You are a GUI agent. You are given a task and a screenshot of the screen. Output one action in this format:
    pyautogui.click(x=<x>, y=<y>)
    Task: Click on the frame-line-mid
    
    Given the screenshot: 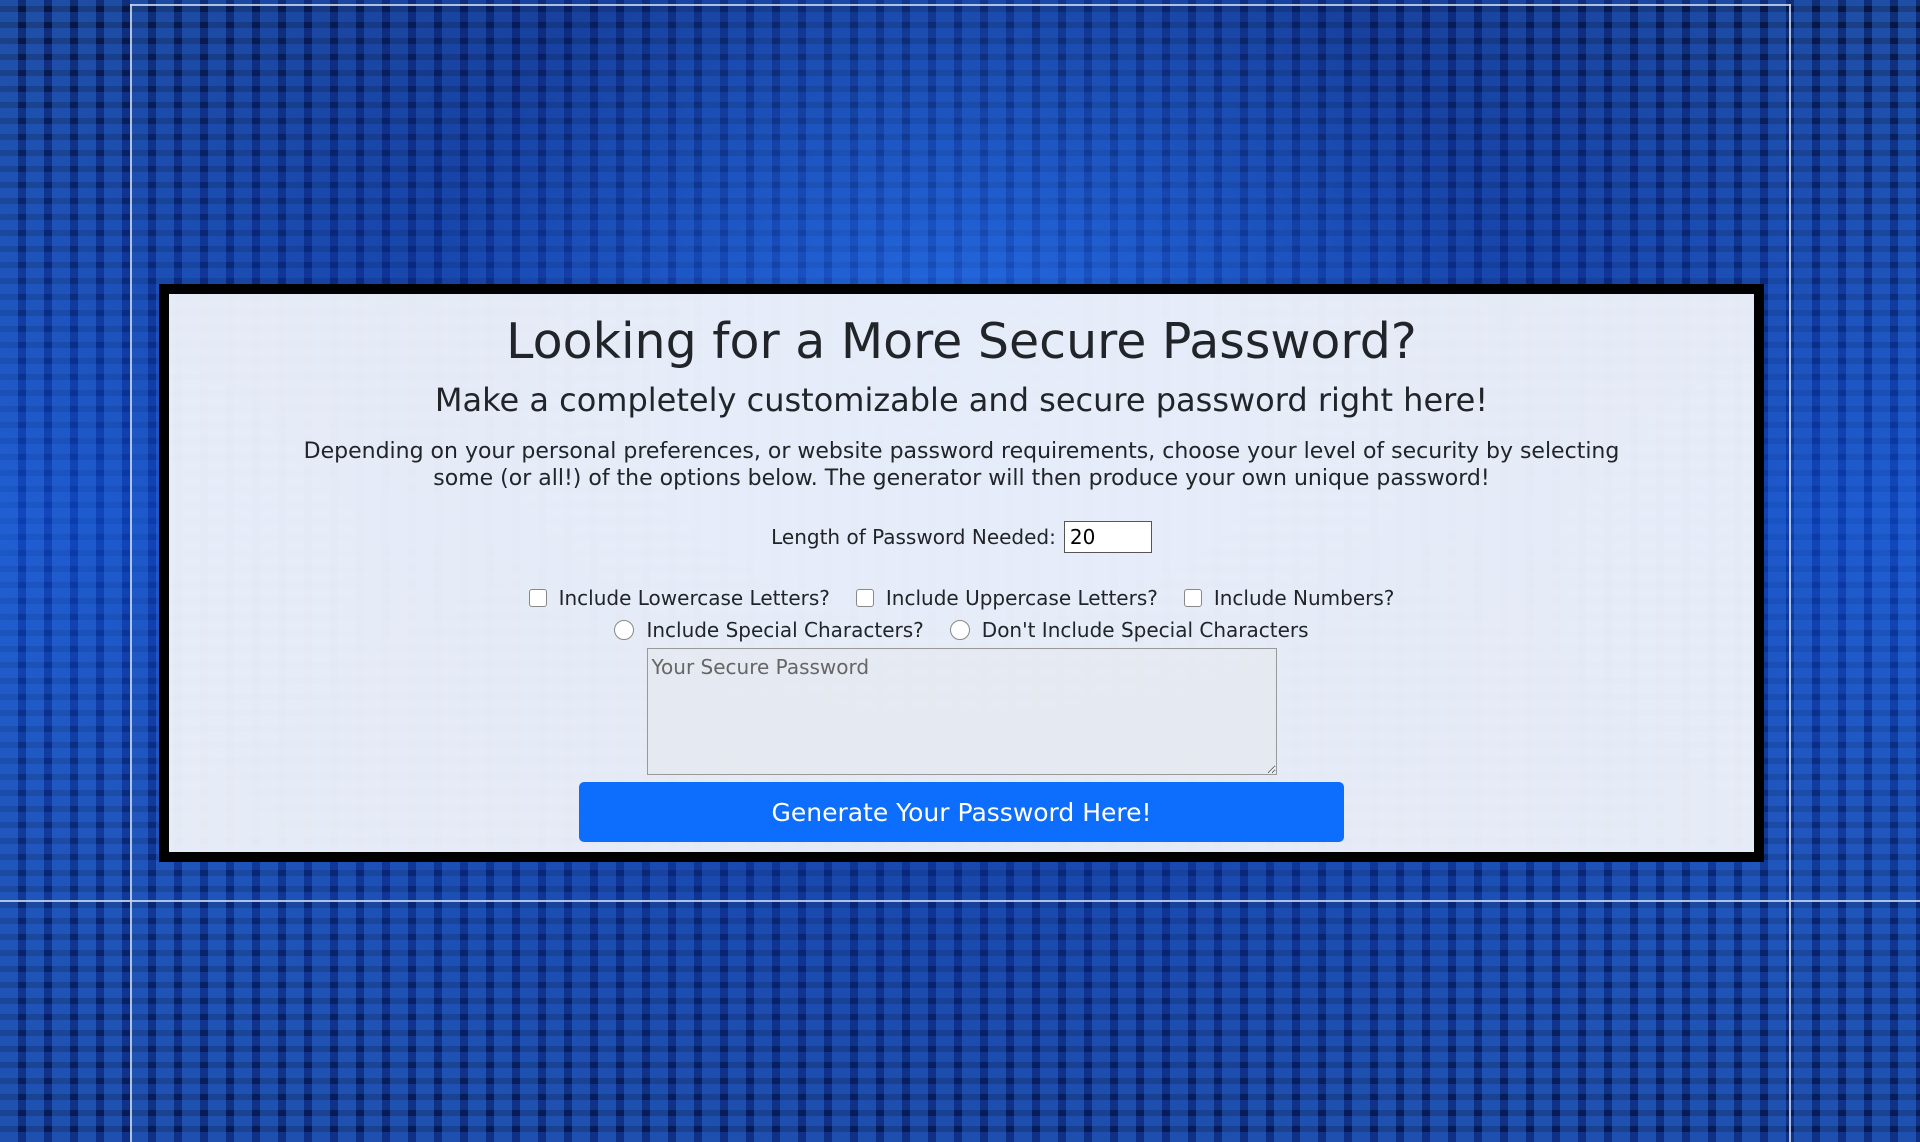 What is the action you would take?
    pyautogui.click(x=960, y=901)
    